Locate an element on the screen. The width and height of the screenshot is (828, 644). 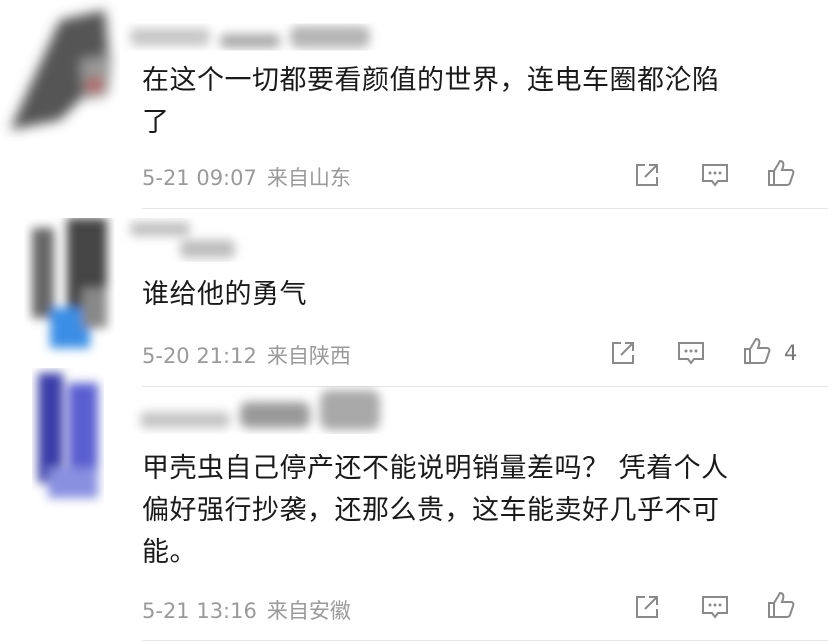
comment-text-line: 甲壳虫自己停产还不能说明销量差吗？ 凭着个人 is located at coordinates (435, 468).